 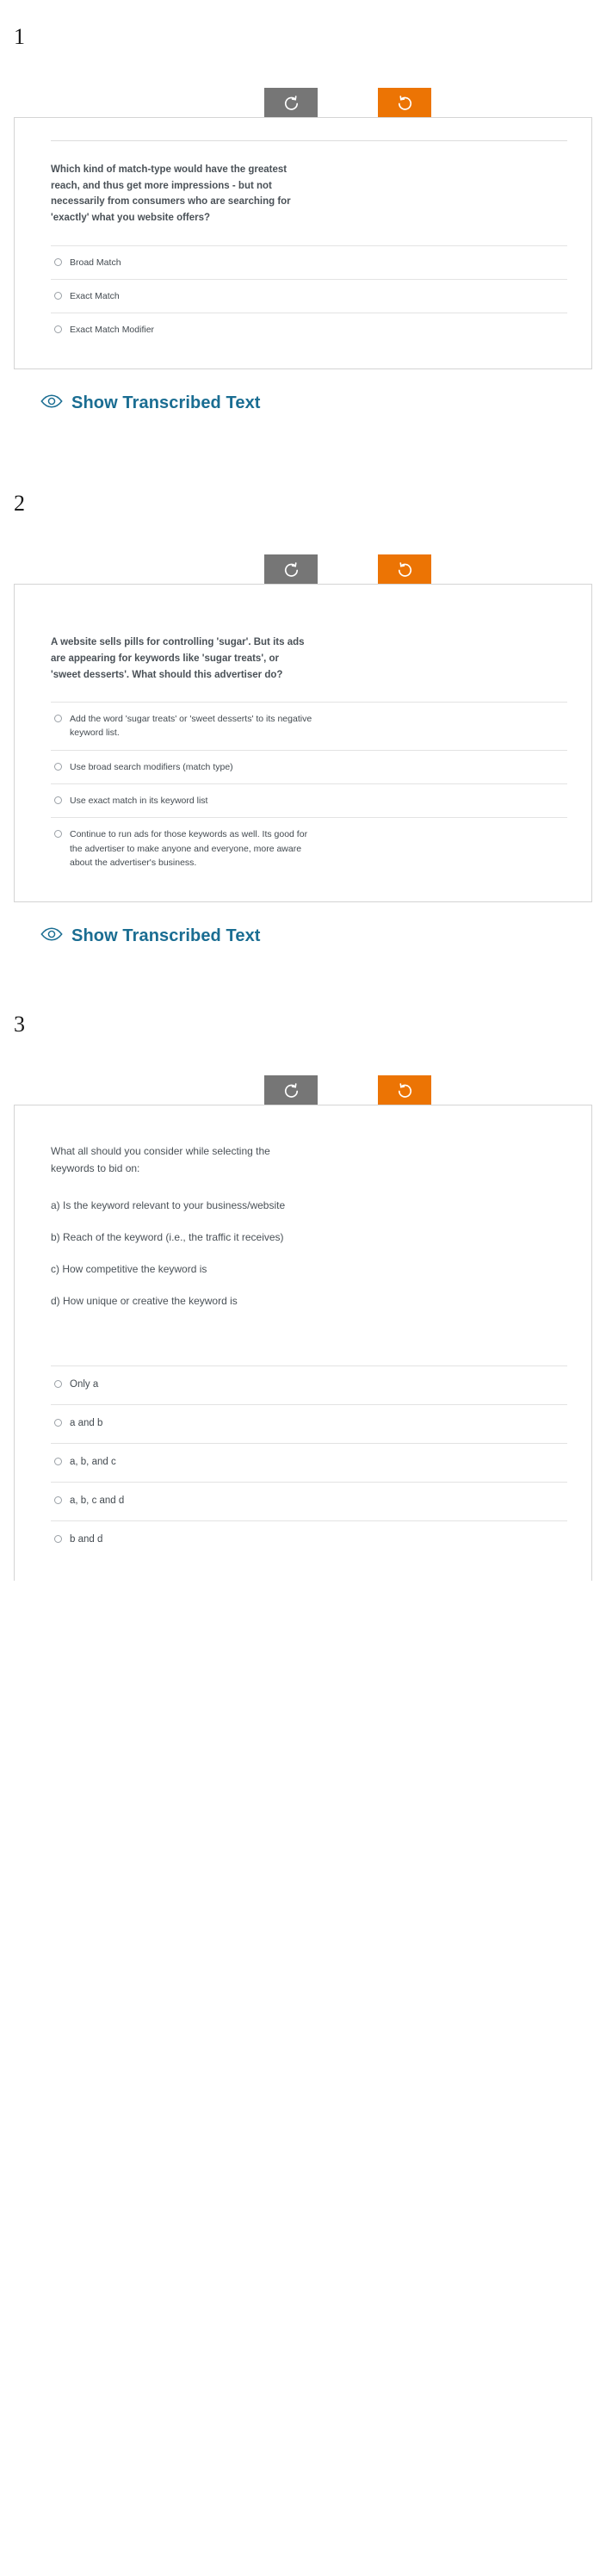 What do you see at coordinates (20, 36) in the screenshot?
I see `question-number-1: 1` at bounding box center [20, 36].